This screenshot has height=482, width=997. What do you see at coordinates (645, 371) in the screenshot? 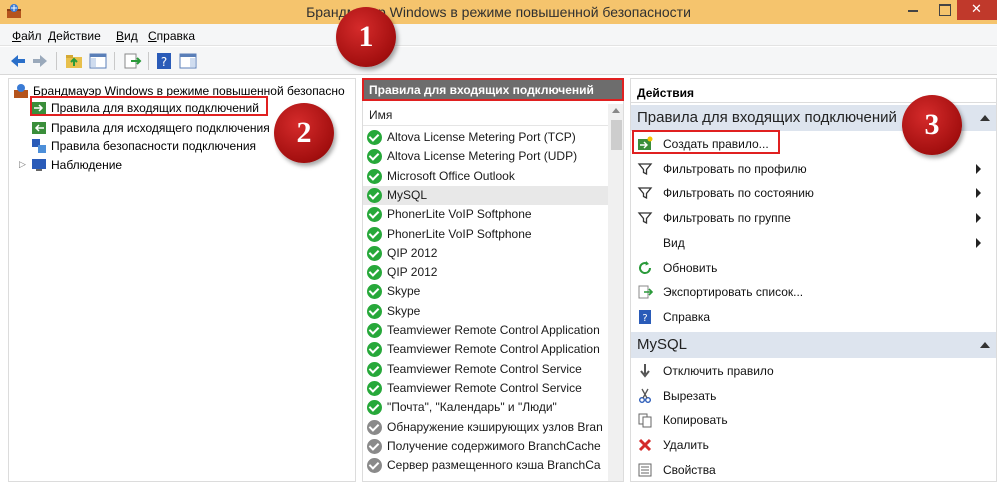
I see `disable-icon` at bounding box center [645, 371].